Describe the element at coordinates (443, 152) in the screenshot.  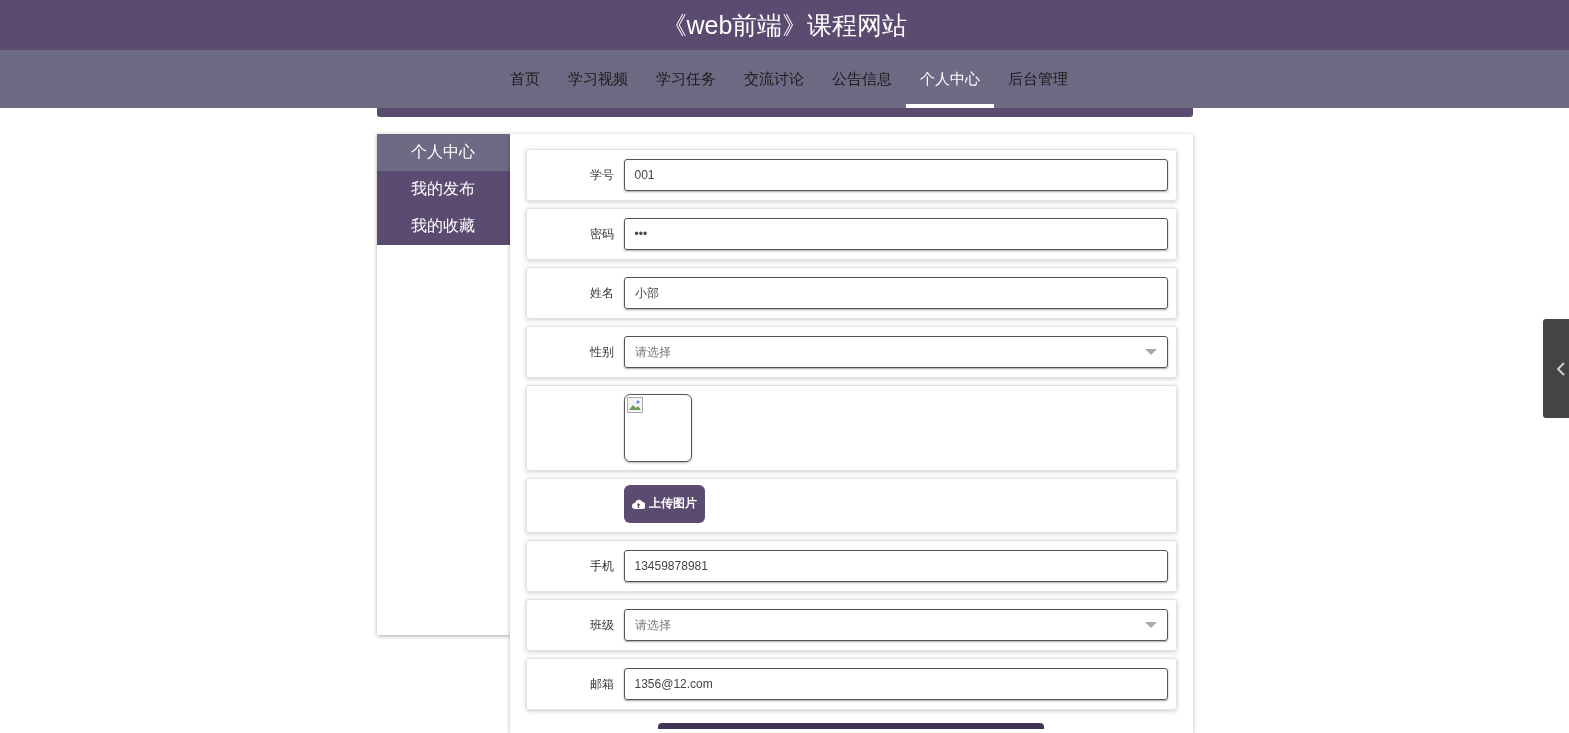
I see `sidebar-item: 个人中心` at that location.